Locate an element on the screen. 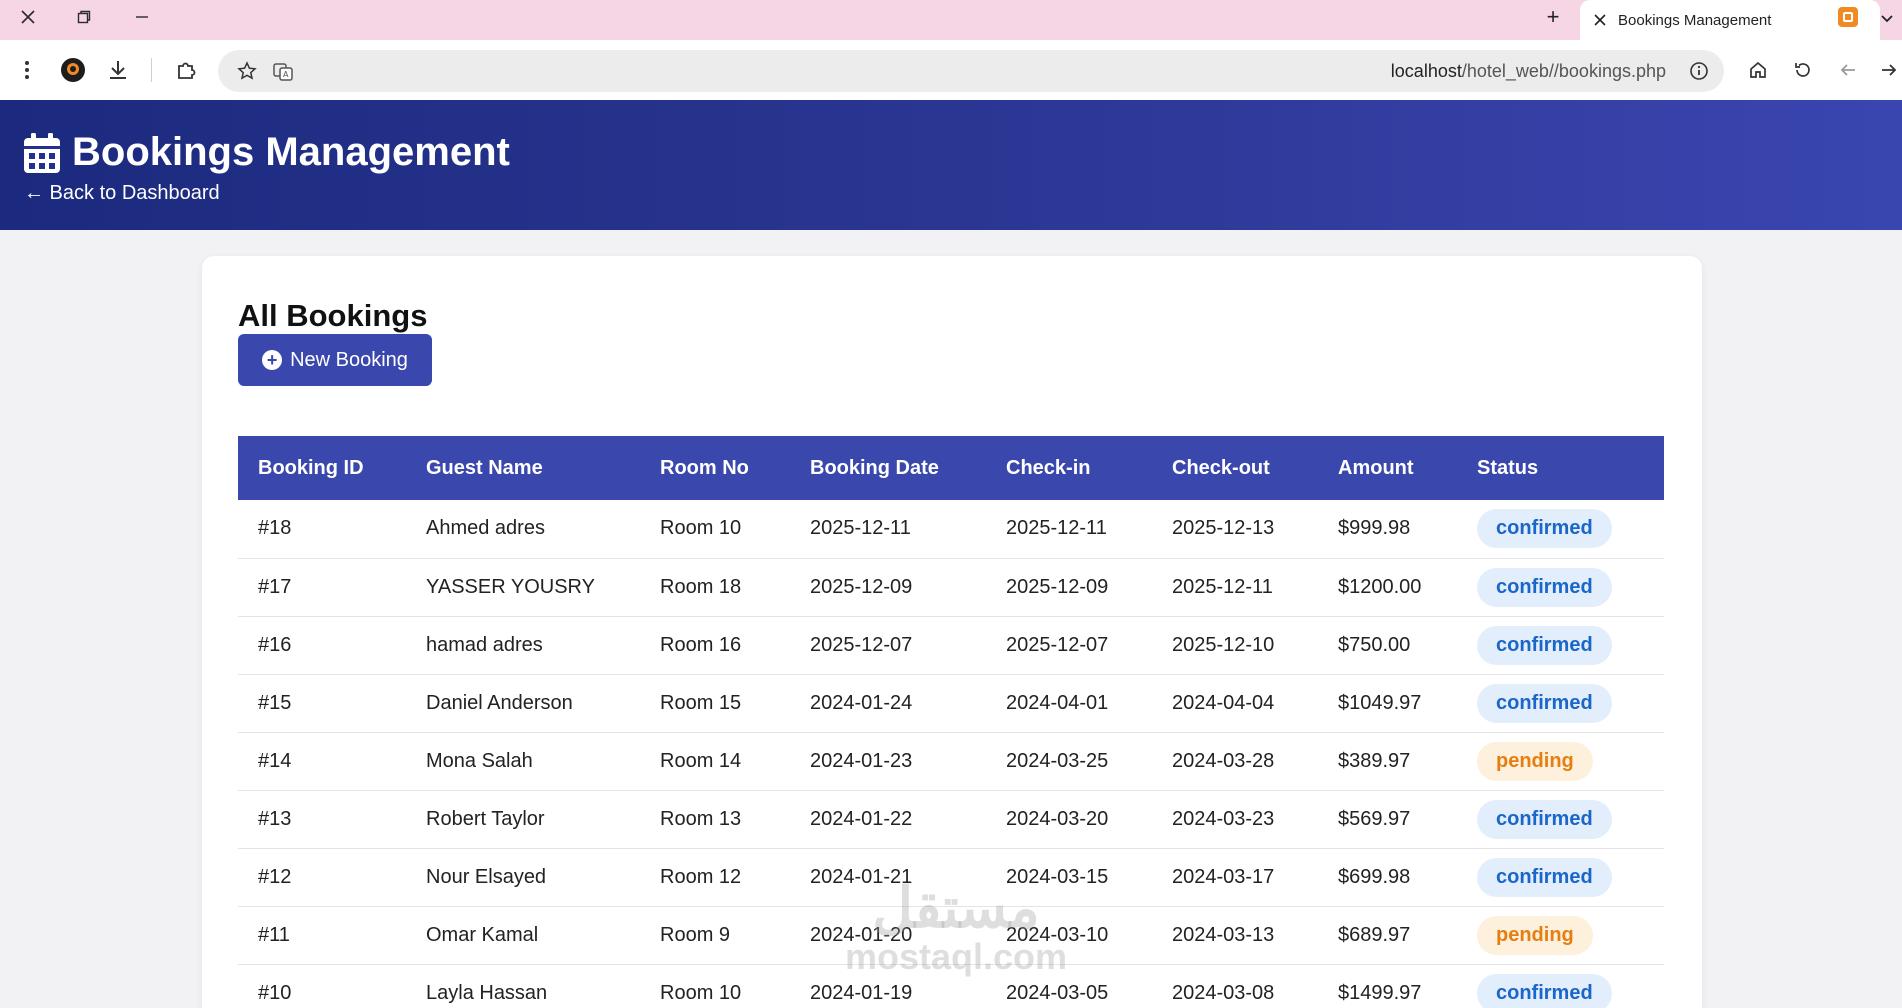 This screenshot has height=1008, width=1902. download-icon is located at coordinates (118, 70).